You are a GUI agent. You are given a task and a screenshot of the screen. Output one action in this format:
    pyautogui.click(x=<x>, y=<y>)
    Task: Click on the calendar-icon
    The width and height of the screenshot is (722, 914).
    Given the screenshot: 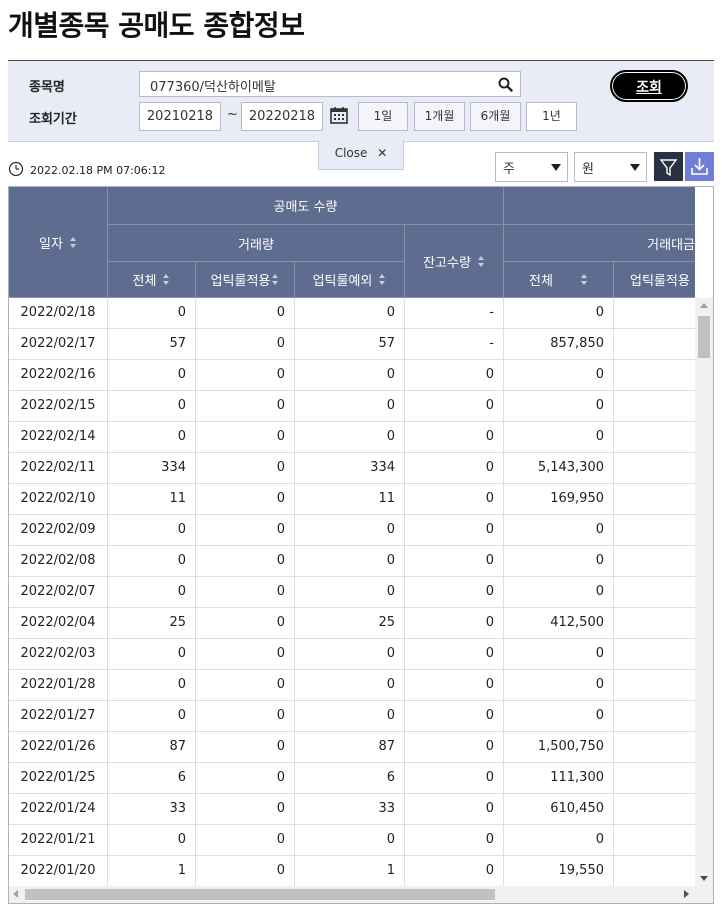 What is the action you would take?
    pyautogui.click(x=339, y=117)
    